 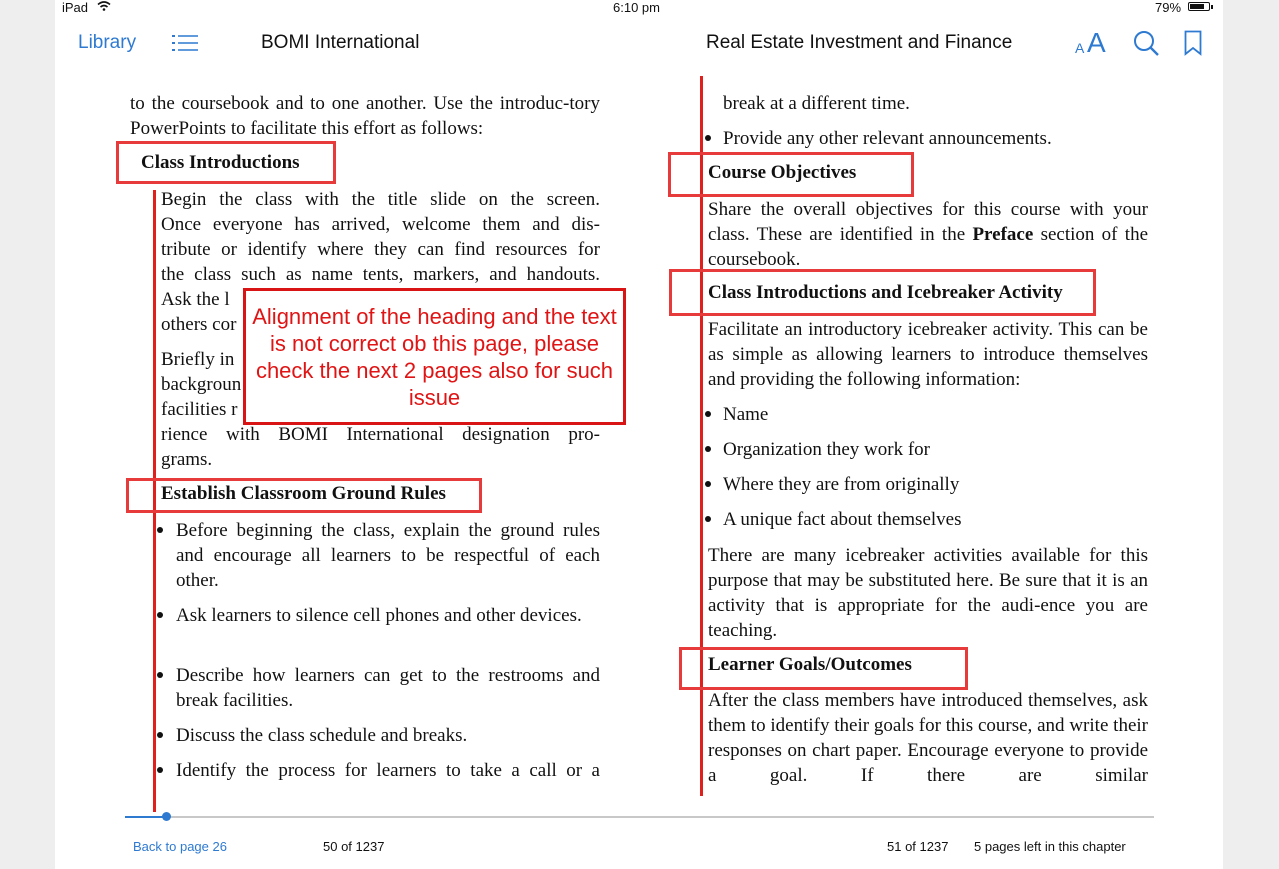 What do you see at coordinates (1193, 43) in the screenshot?
I see `bookmark-icon` at bounding box center [1193, 43].